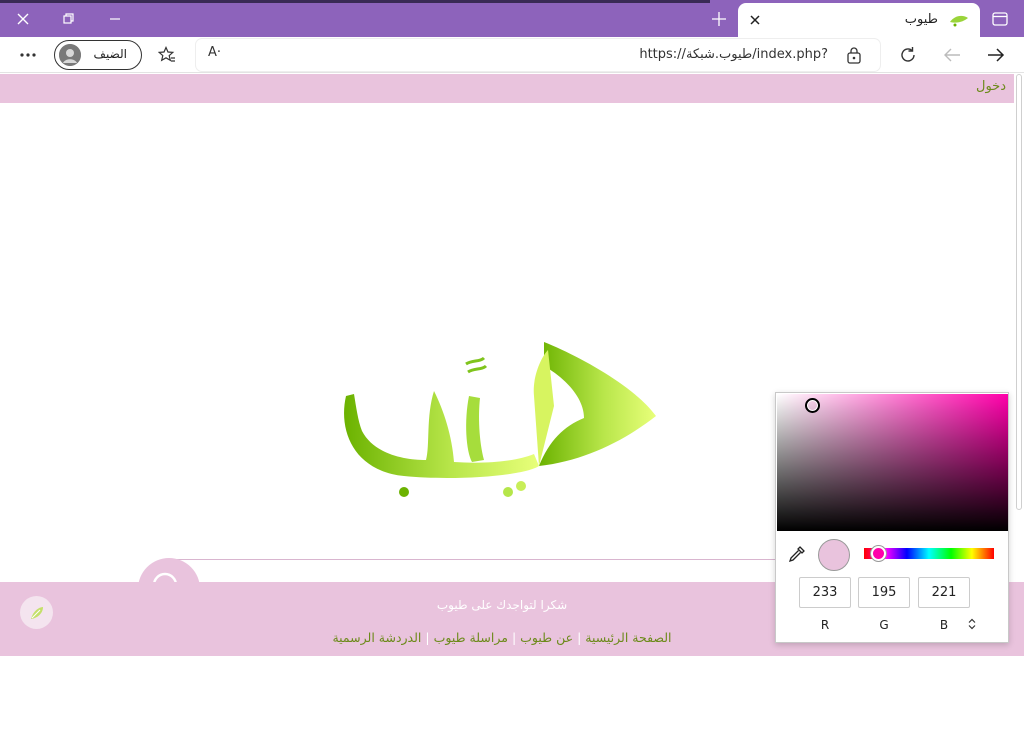  I want to click on active-tab: طيوب, so click(859, 20).